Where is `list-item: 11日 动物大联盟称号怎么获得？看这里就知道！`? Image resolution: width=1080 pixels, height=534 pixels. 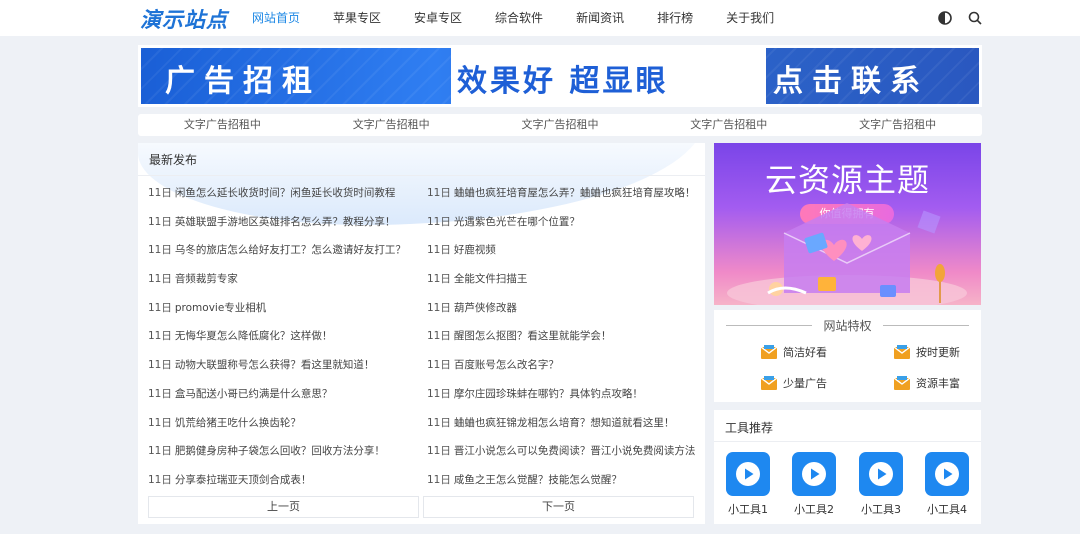 list-item: 11日 动物大联盟称号怎么获得？看这里就知道！ is located at coordinates (283, 369).